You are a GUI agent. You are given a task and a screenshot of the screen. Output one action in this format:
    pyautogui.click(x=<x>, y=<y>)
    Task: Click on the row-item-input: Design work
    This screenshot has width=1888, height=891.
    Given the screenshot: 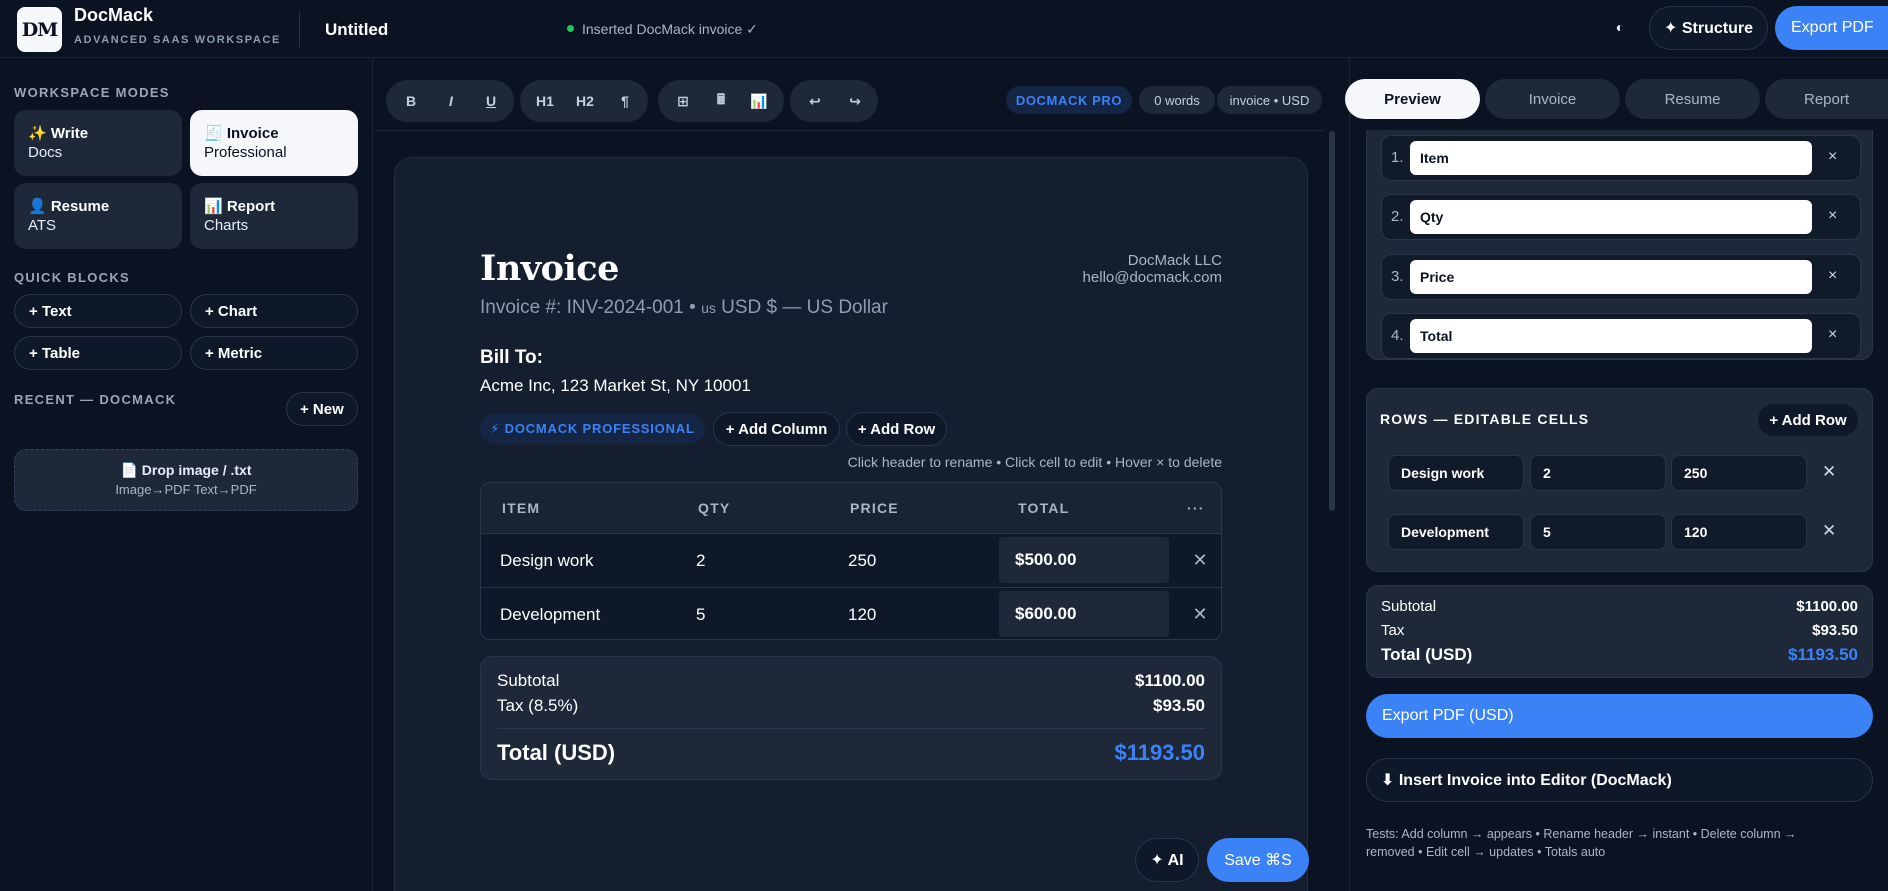 What is the action you would take?
    pyautogui.click(x=1456, y=473)
    